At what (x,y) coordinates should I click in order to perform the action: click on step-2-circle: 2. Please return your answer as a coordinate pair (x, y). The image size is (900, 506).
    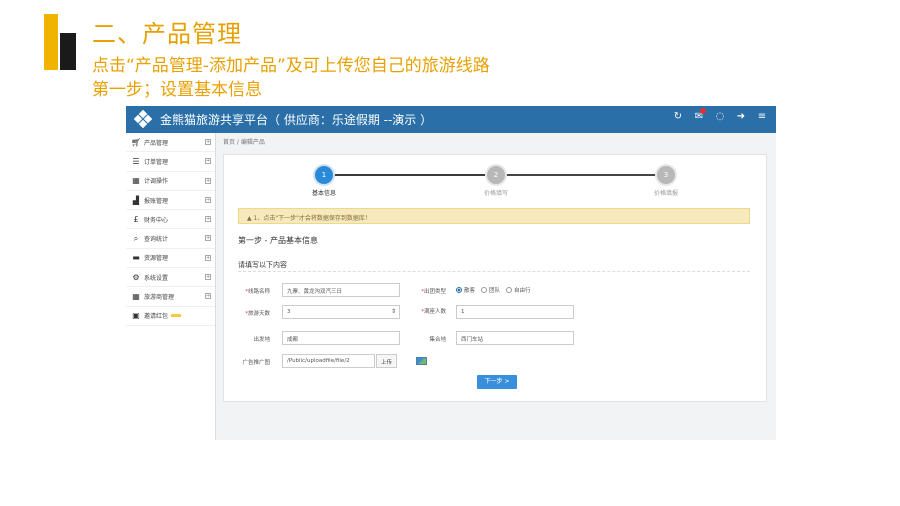
    Looking at the image, I should click on (496, 175).